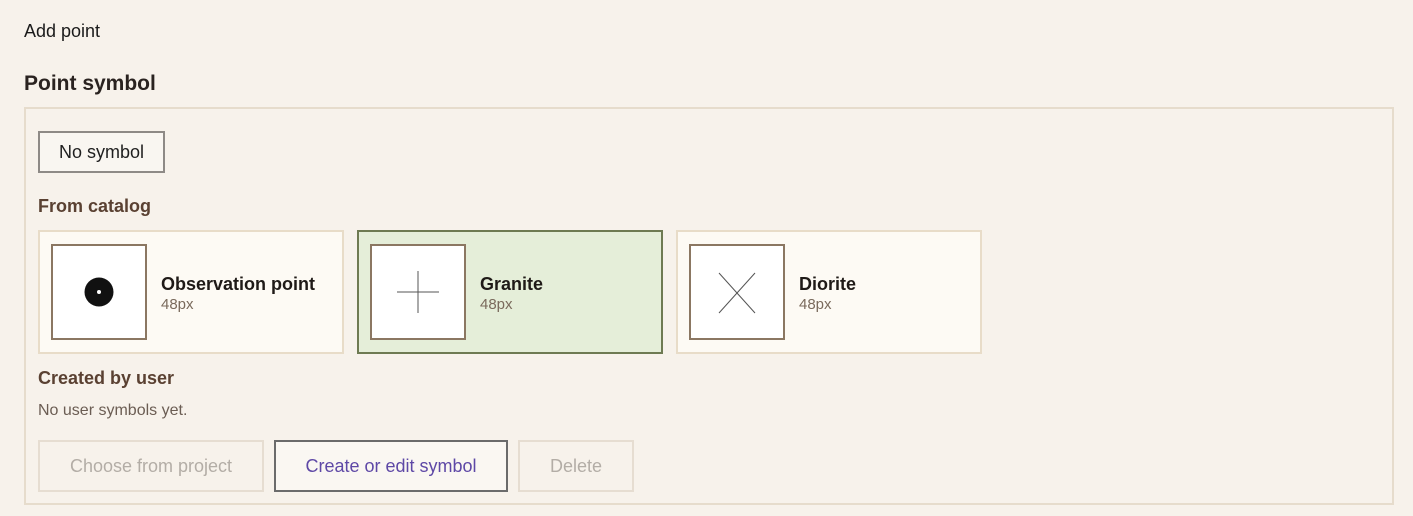  I want to click on page-title: Add point, so click(62, 31).